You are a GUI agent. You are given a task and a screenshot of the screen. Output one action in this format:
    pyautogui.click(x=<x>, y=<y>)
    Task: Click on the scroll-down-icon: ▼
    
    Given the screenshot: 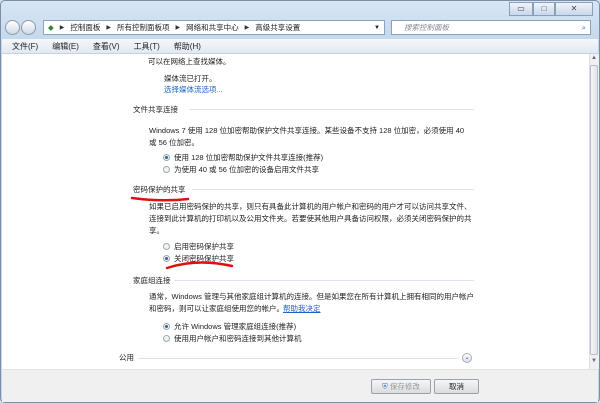 What is the action you would take?
    pyautogui.click(x=594, y=363)
    